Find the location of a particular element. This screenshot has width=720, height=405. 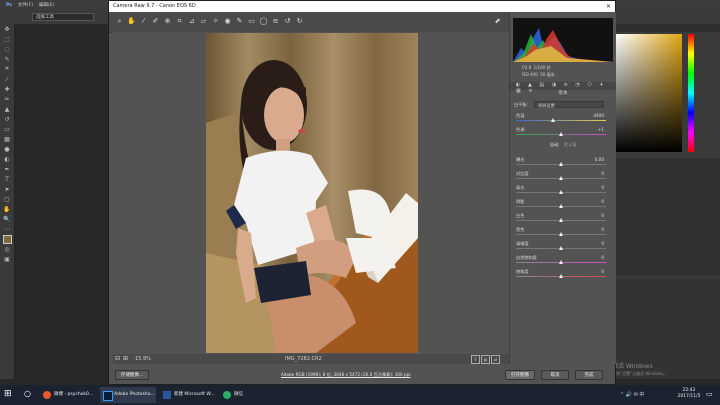

slider-row: 对比度 0 is located at coordinates (563, 178).